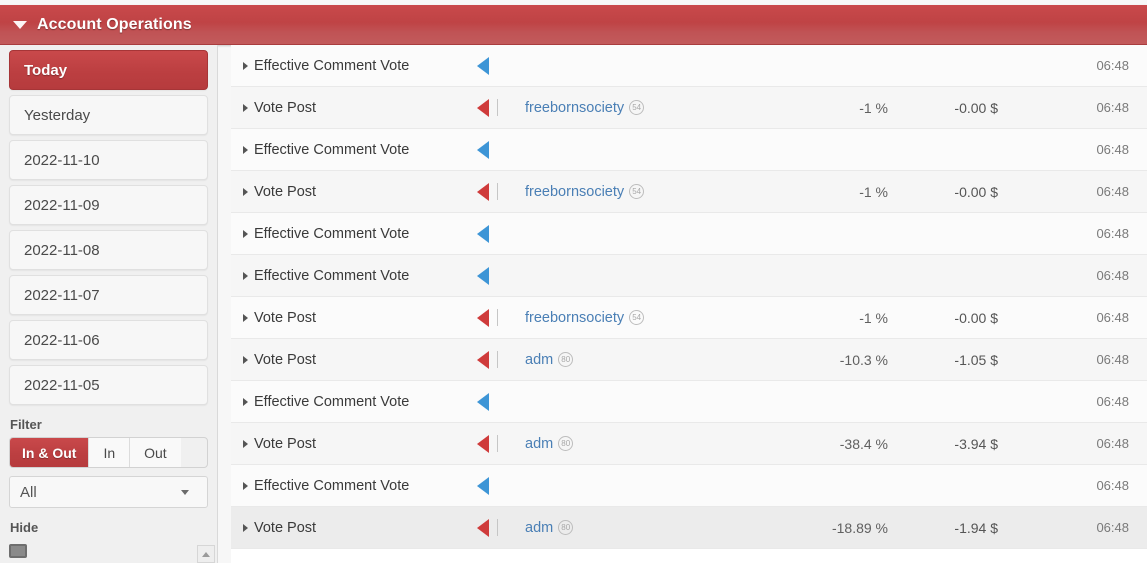 The width and height of the screenshot is (1147, 563). I want to click on operation-type-select: All, so click(108, 492).